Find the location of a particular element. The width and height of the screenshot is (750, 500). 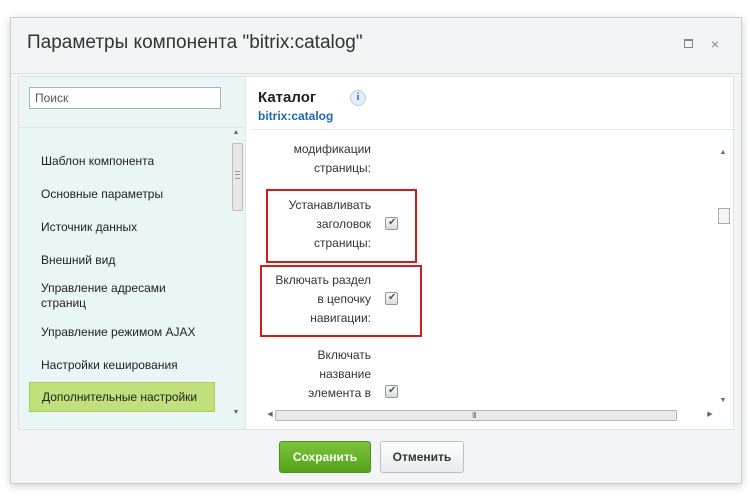

sidebar-item-page-addresses: Управление адресами страниц is located at coordinates (122, 296).